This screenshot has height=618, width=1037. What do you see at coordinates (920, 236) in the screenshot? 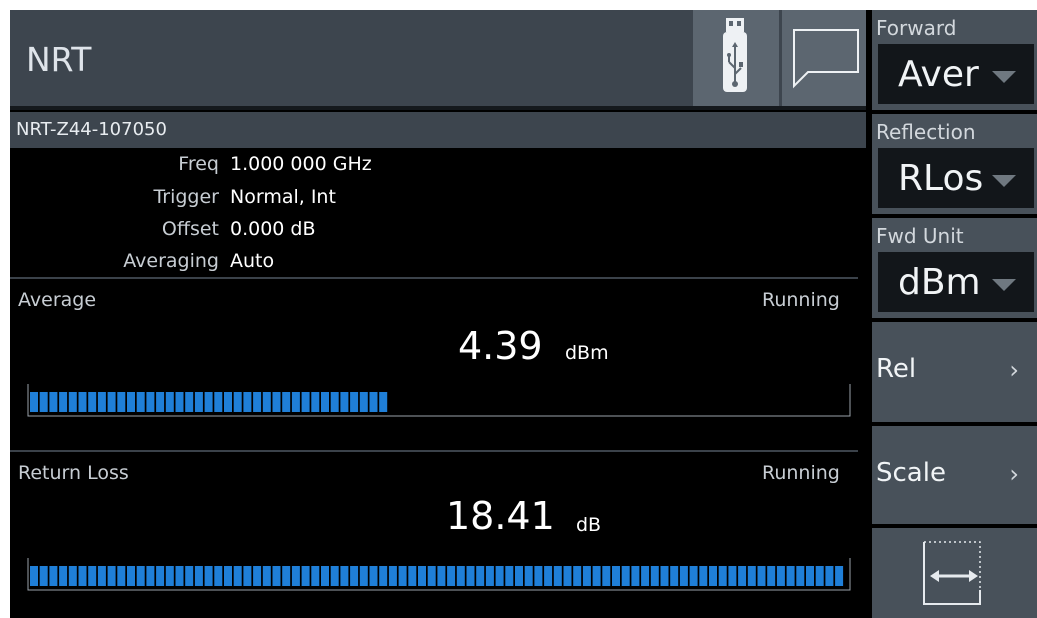
I see `fwd-unit-label: Fwd Unit` at bounding box center [920, 236].